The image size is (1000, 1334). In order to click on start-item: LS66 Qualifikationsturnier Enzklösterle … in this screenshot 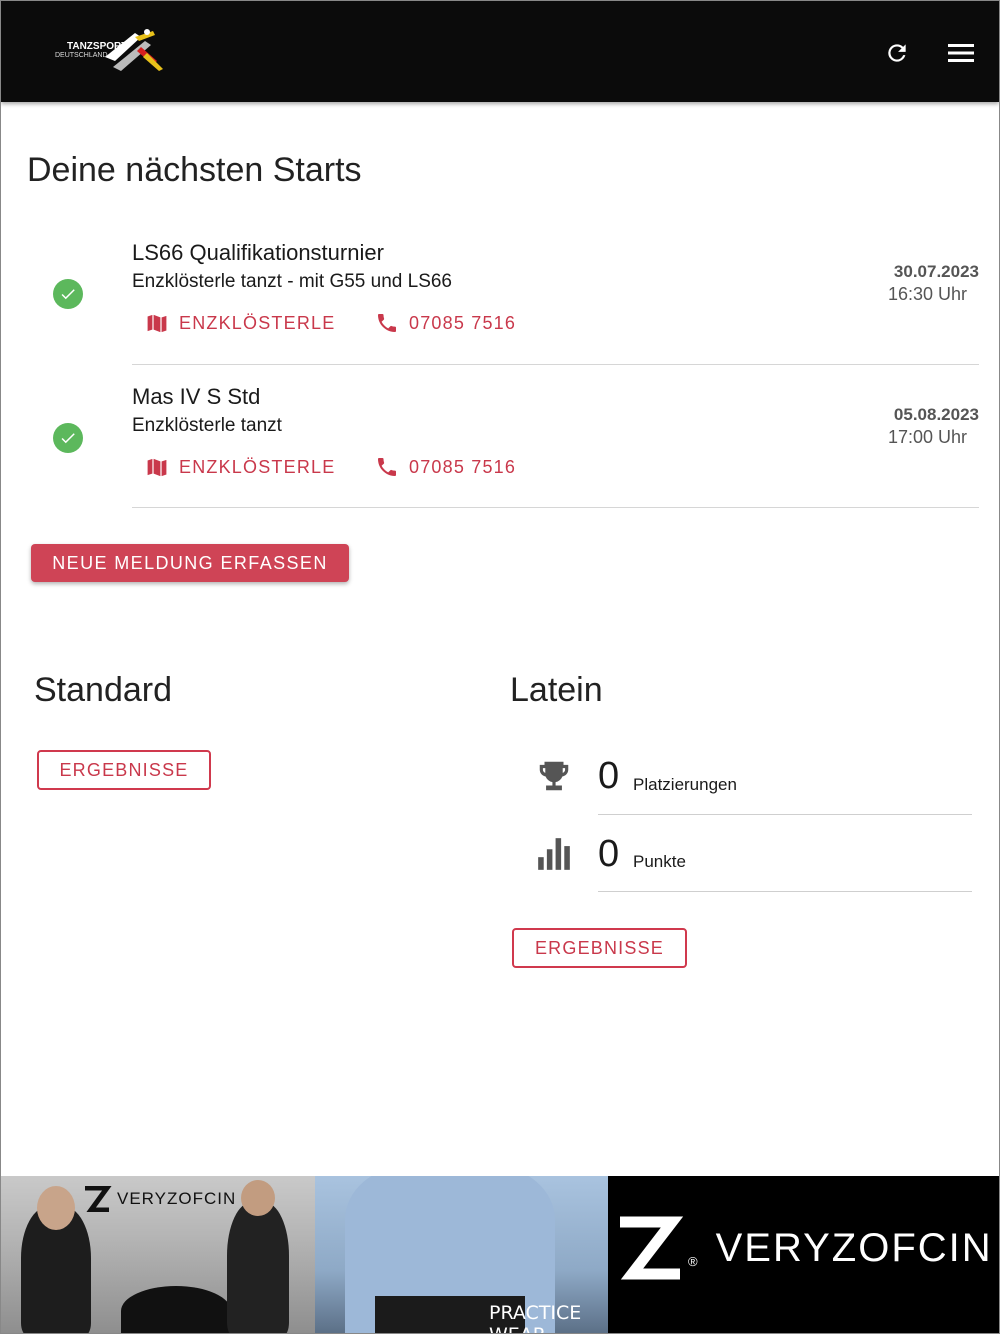, I will do `click(500, 298)`.